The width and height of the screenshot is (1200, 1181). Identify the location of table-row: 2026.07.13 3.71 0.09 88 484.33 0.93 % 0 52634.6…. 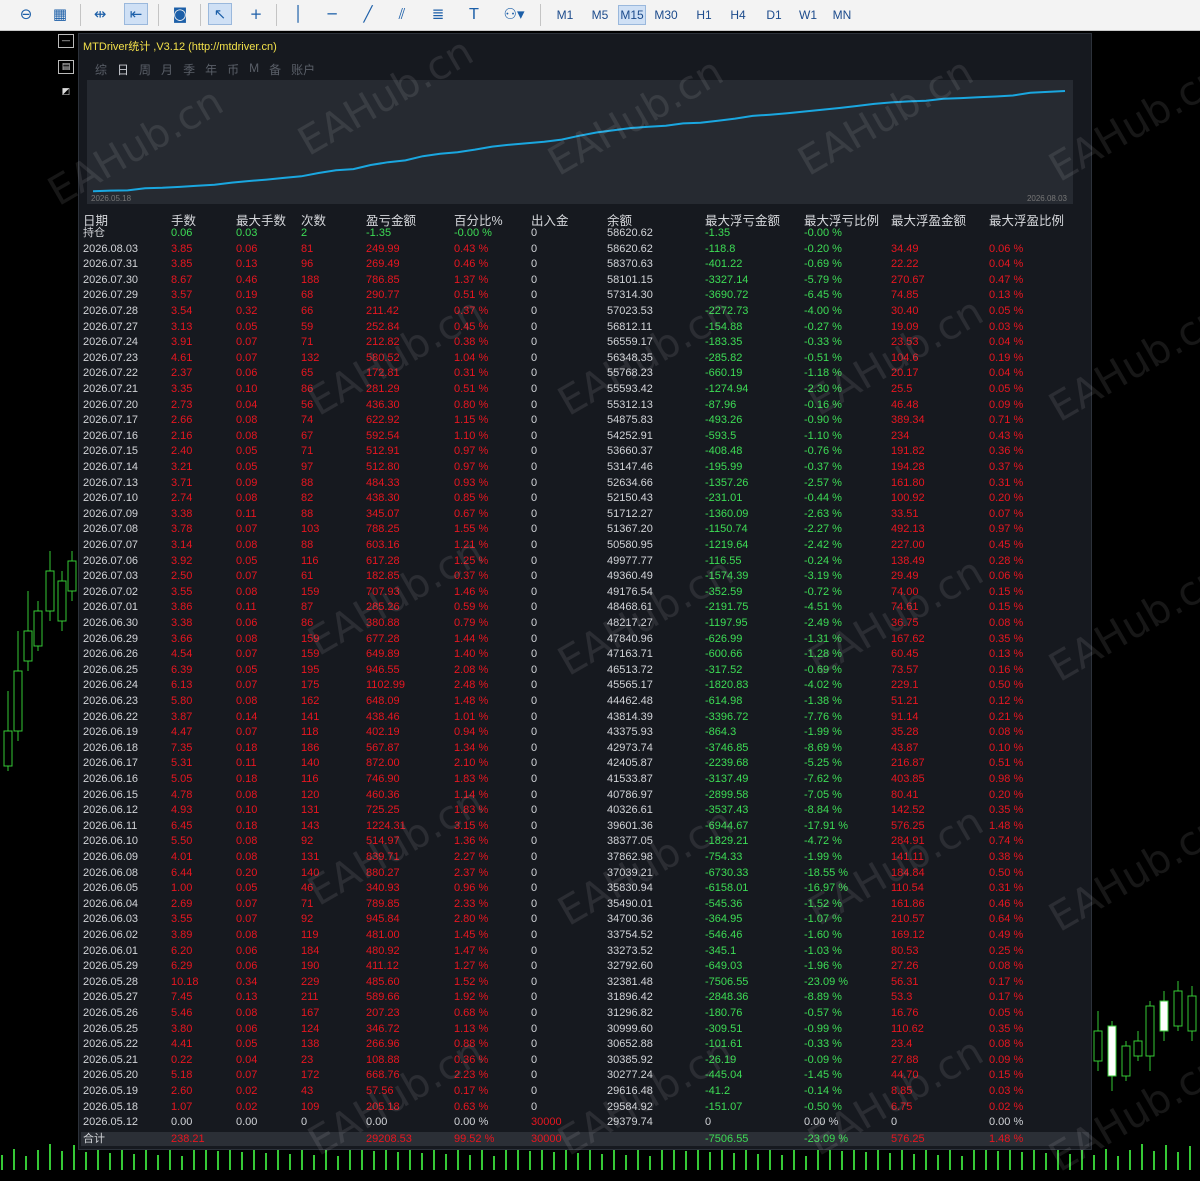
(586, 484).